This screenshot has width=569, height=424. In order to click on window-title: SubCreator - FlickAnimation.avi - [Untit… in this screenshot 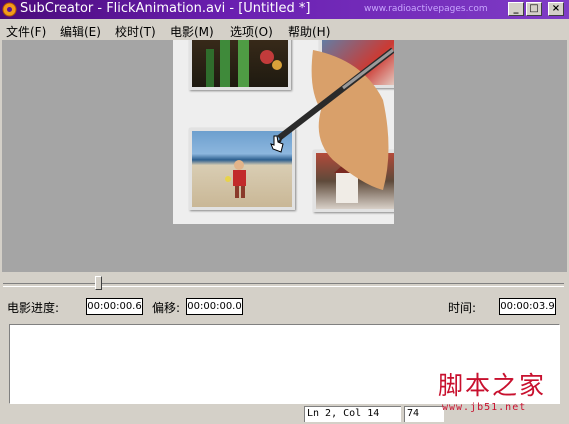, I will do `click(165, 8)`.